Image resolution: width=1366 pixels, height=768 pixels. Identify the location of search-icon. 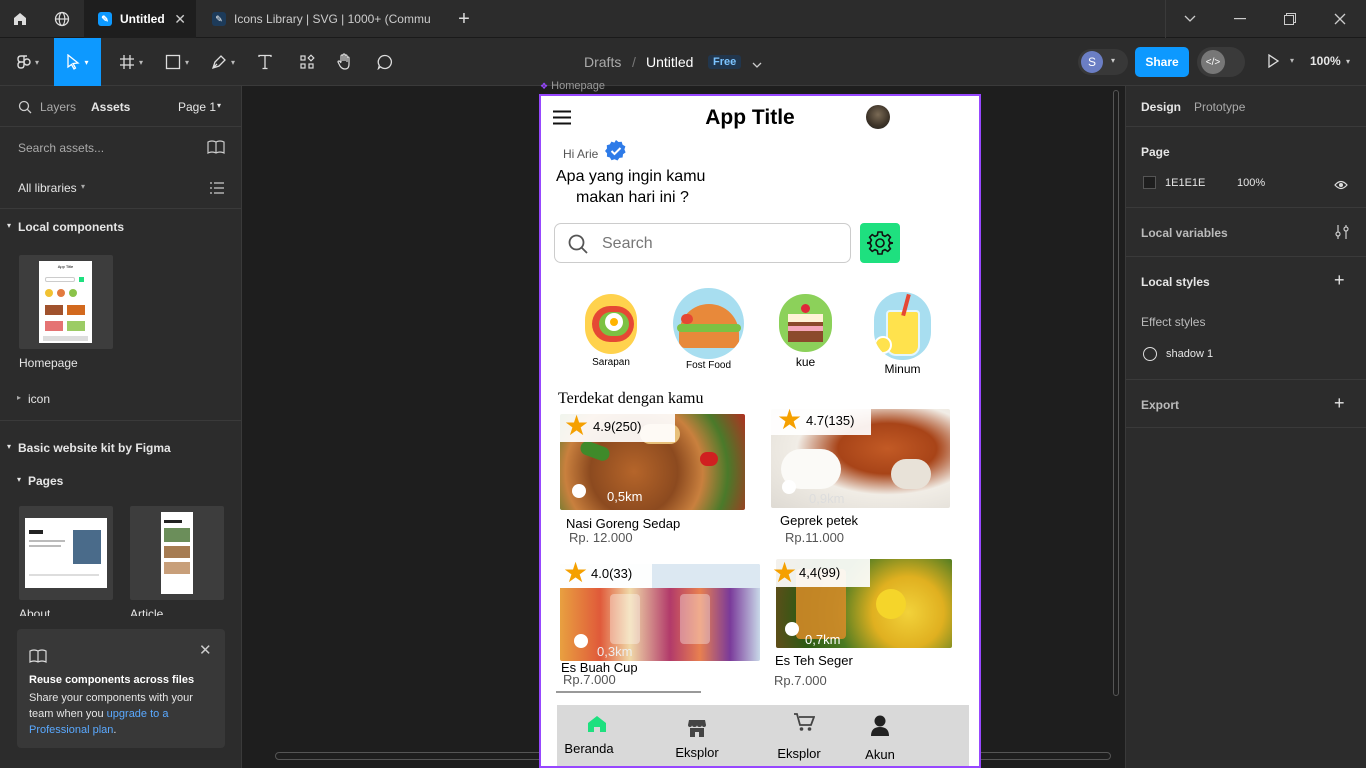
(25, 109).